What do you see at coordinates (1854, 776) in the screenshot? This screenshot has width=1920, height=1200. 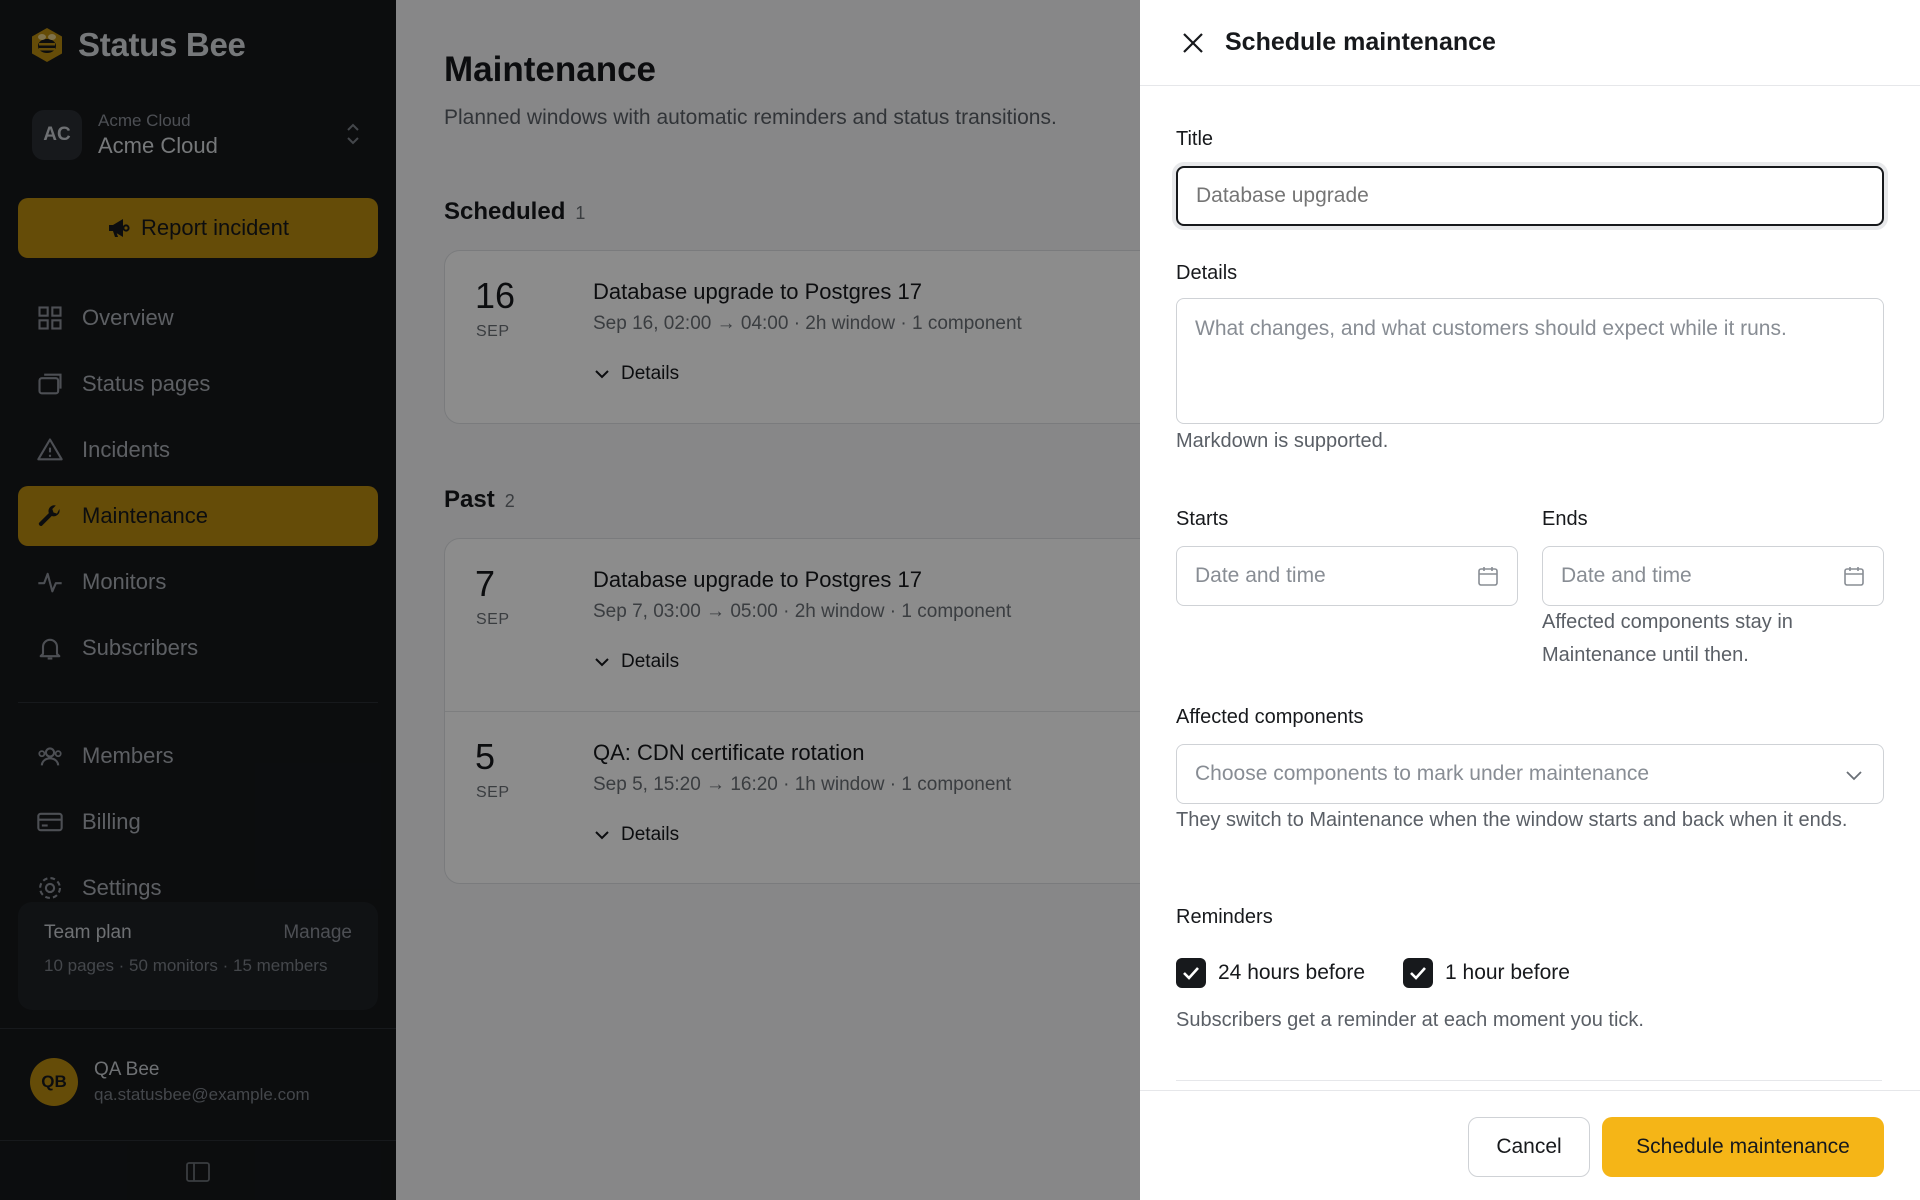 I see `chevron-down-icon` at bounding box center [1854, 776].